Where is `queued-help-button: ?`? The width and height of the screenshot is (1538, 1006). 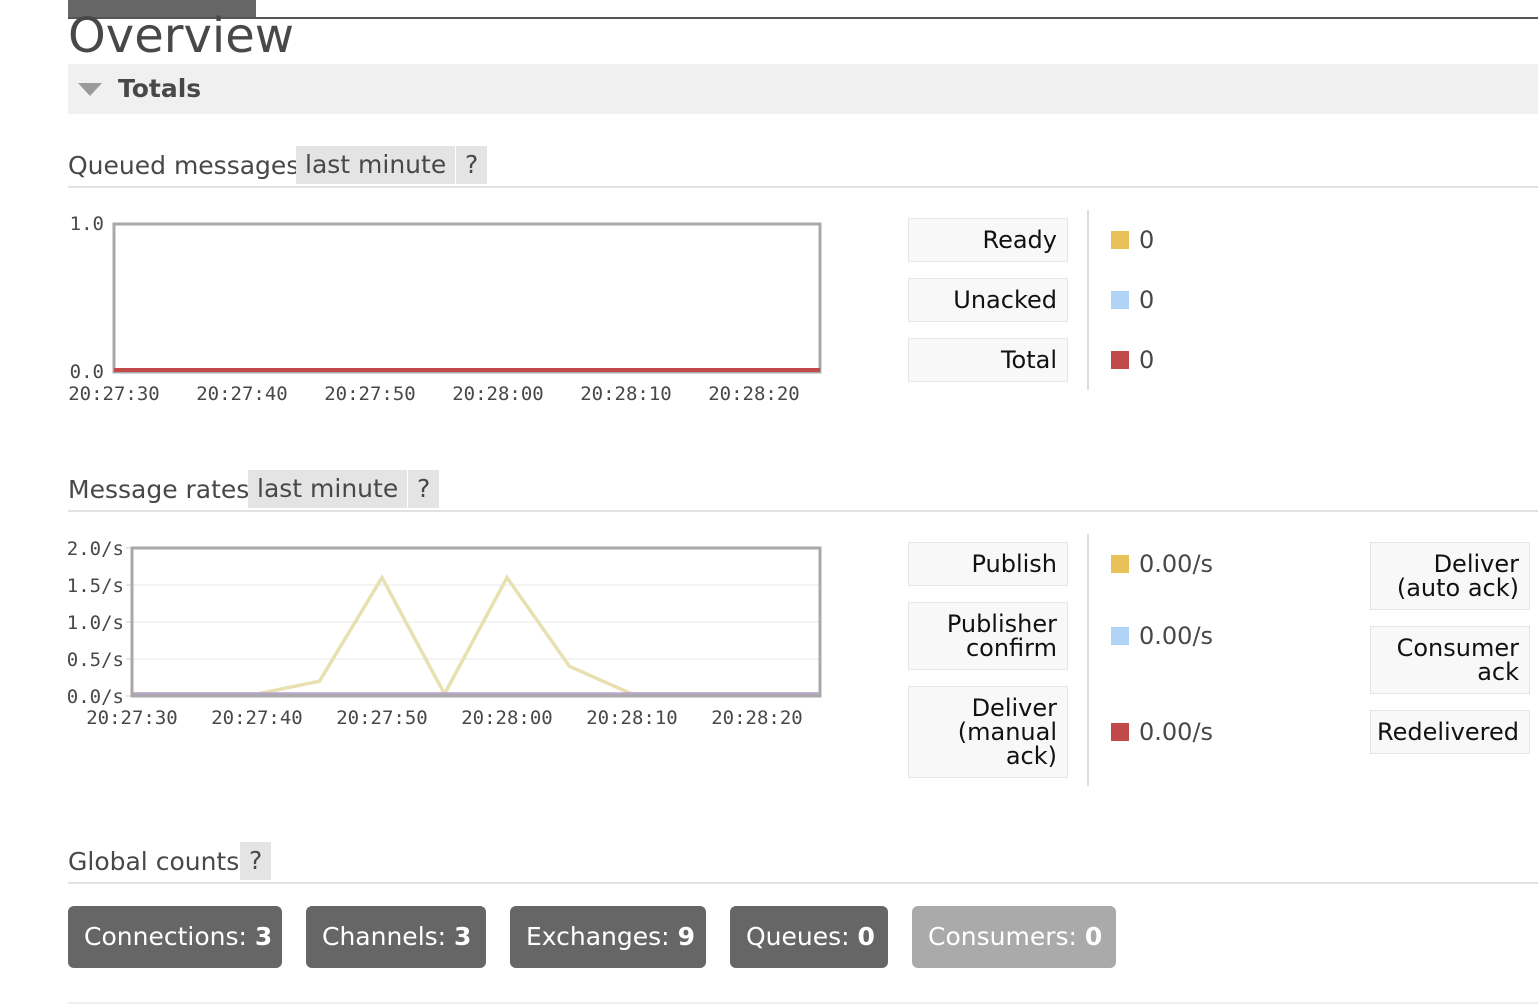 queued-help-button: ? is located at coordinates (472, 165).